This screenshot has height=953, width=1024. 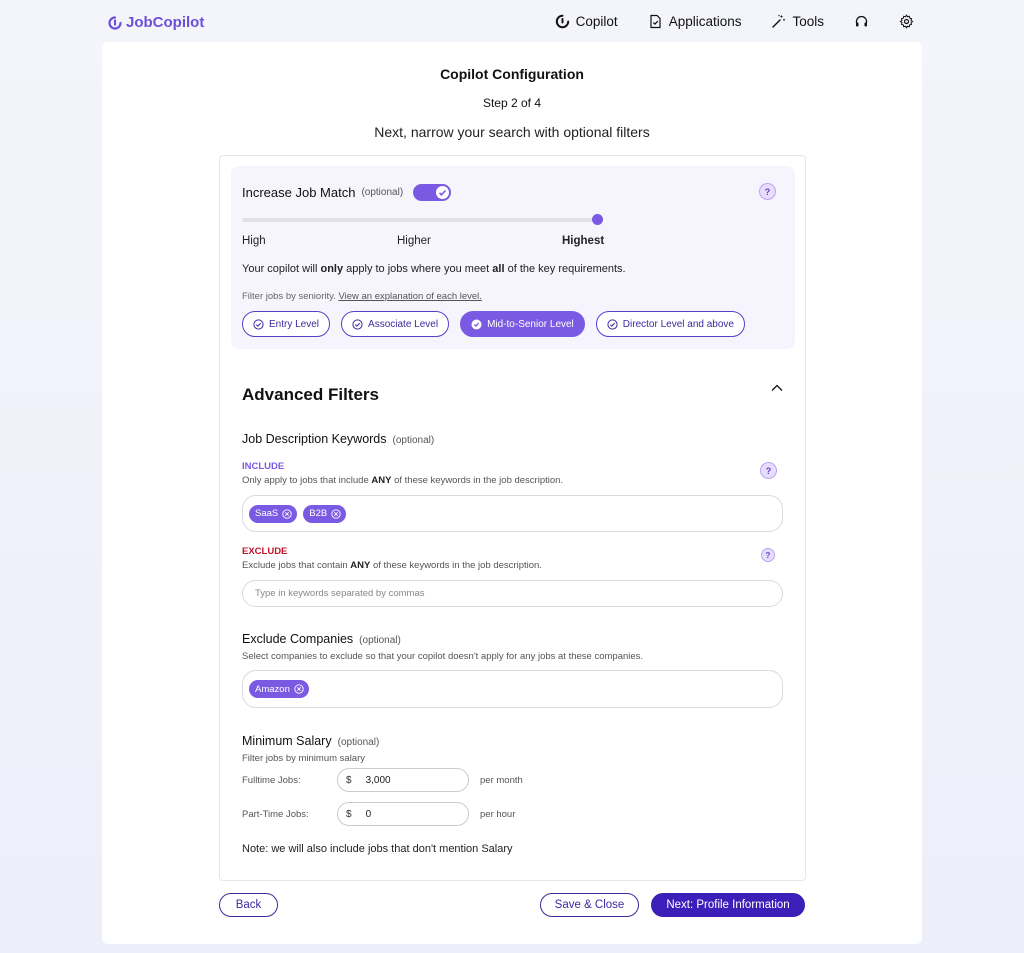 I want to click on brand-logo: JobCopilot, so click(x=156, y=22).